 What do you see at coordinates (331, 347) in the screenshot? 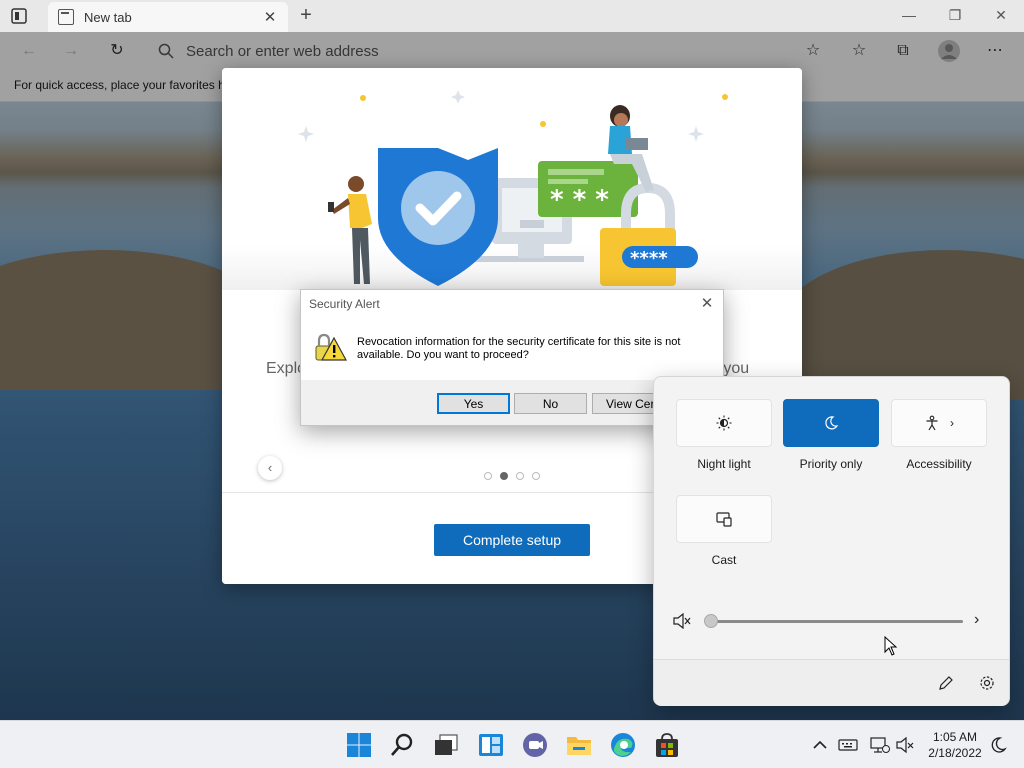
I see `warning-lock-icon` at bounding box center [331, 347].